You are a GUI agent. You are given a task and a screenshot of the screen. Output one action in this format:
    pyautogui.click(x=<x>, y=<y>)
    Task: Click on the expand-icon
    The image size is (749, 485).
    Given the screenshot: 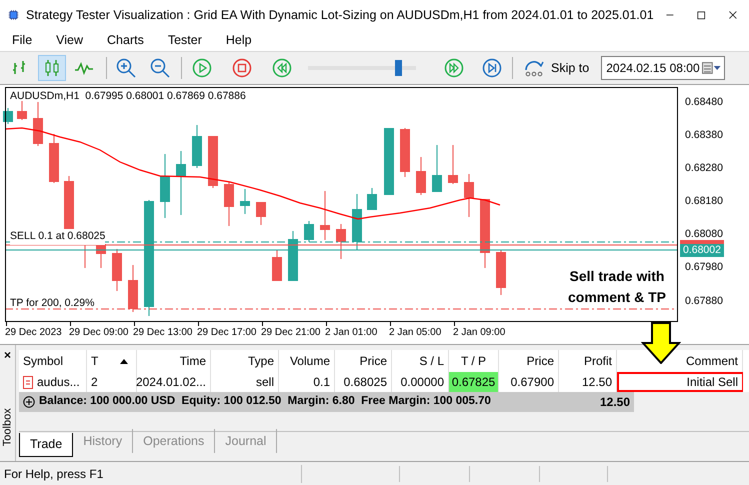 What is the action you would take?
    pyautogui.click(x=29, y=402)
    